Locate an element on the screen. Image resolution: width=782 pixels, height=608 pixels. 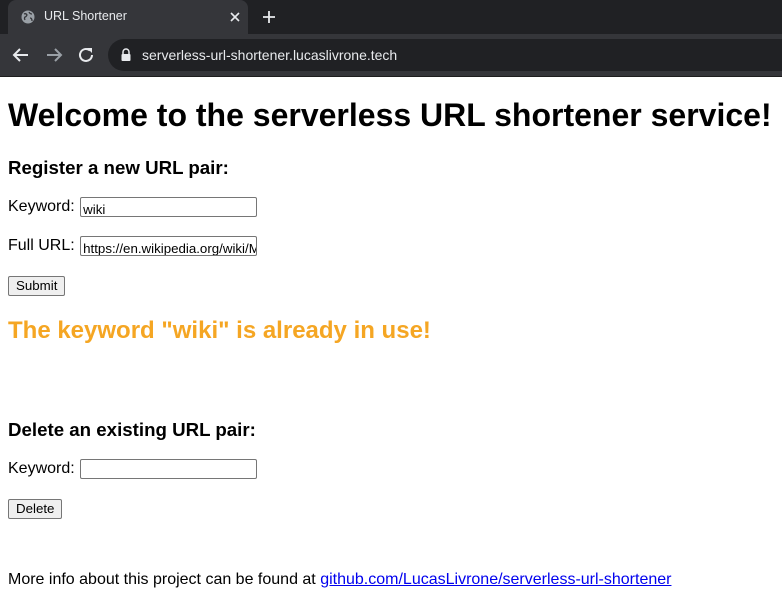
reload-icon is located at coordinates (86, 55).